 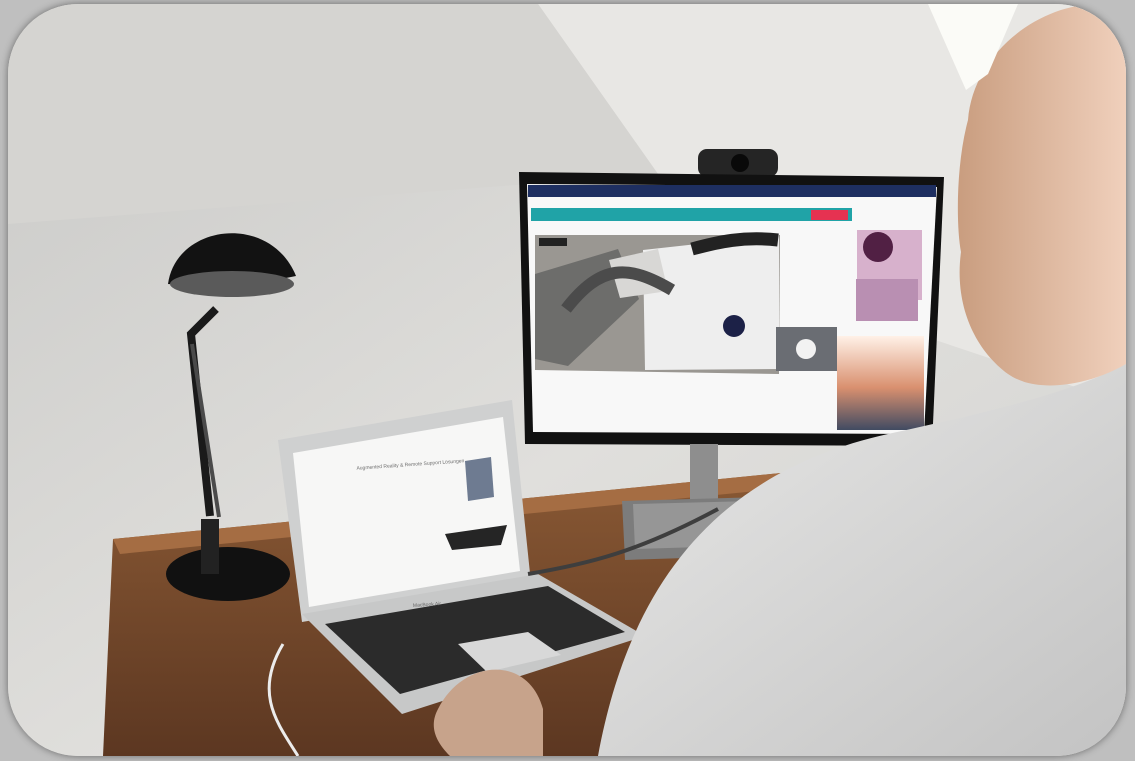 What do you see at coordinates (738, 163) in the screenshot?
I see `webcam` at bounding box center [738, 163].